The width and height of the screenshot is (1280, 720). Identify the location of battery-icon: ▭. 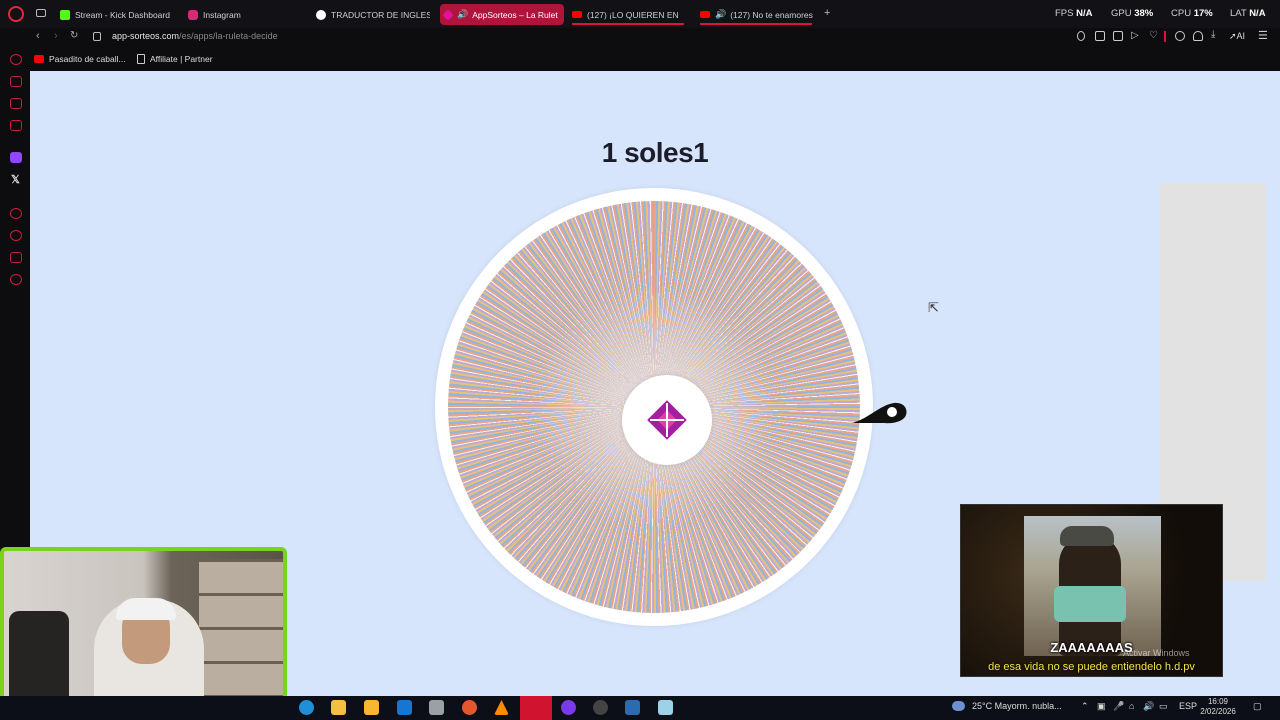
(1163, 706).